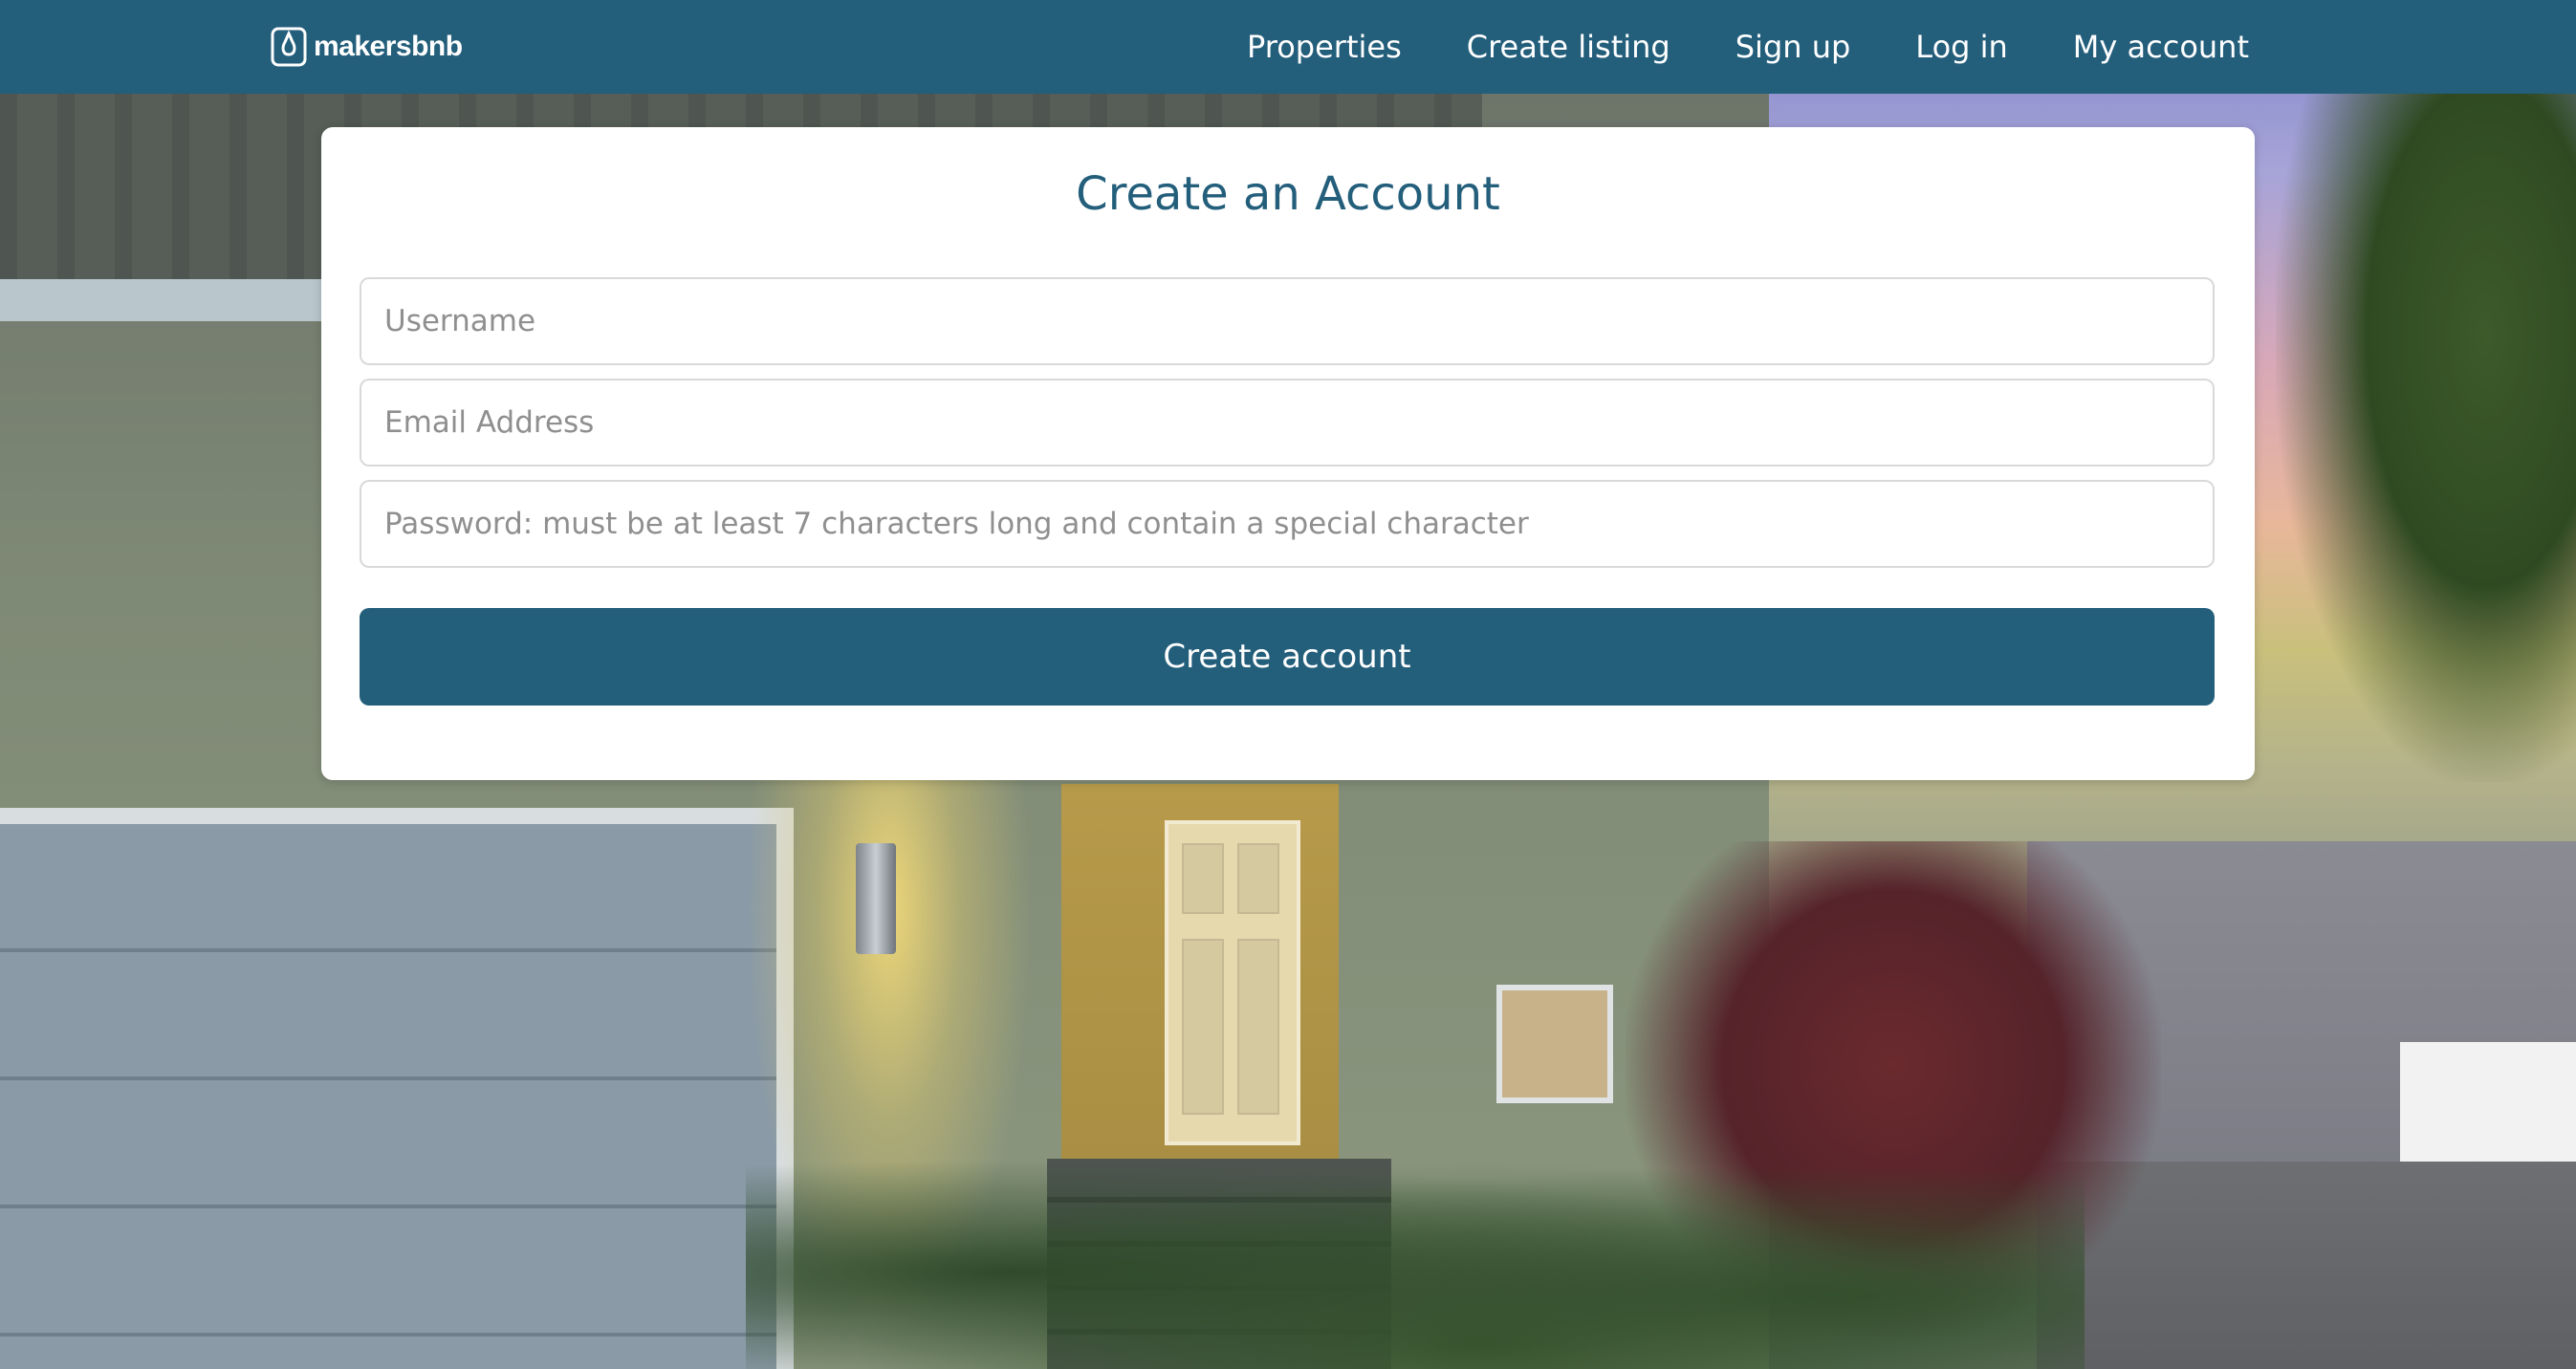  I want to click on username-input, so click(1287, 321).